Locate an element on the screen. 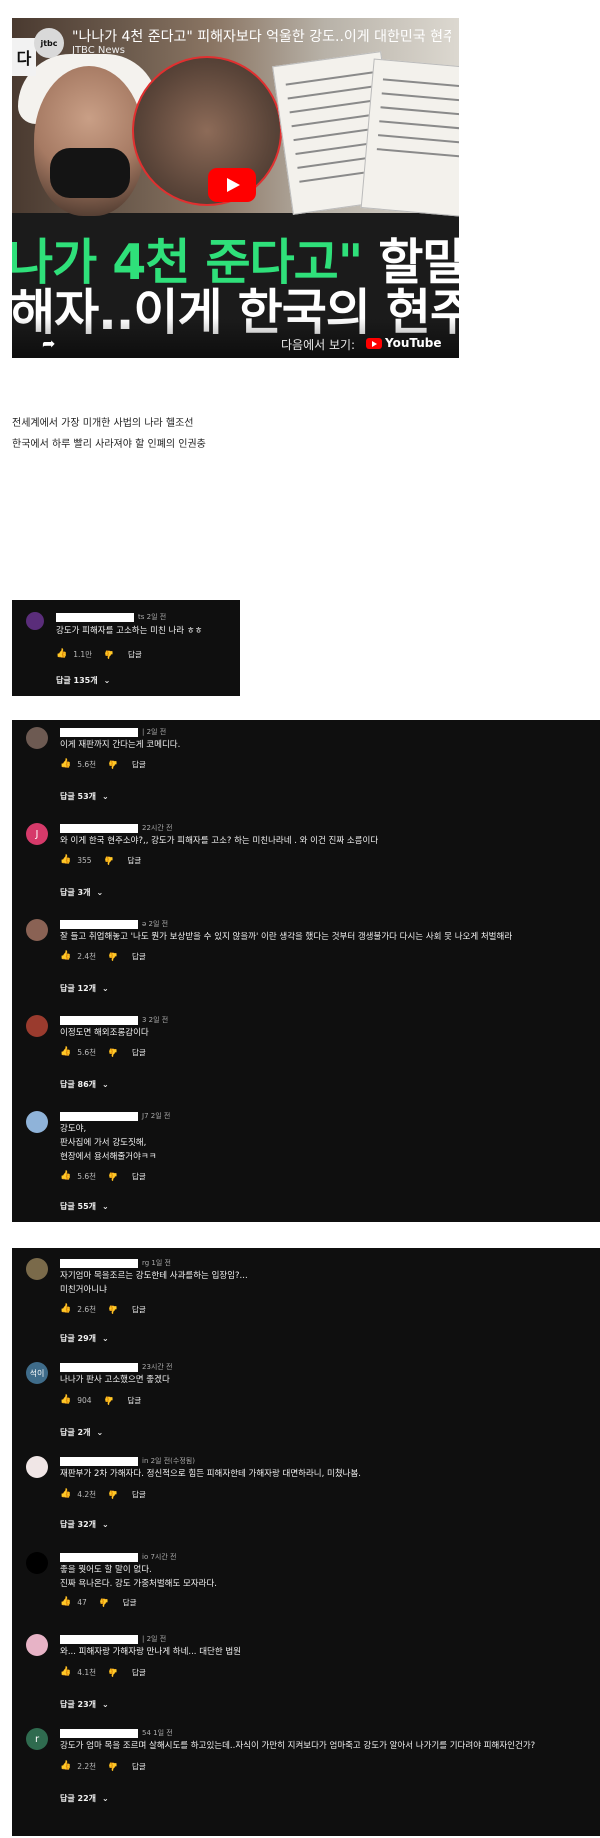 The image size is (600, 1838). replies-toggle: 답글 22개 ⌄ is located at coordinates (84, 1798).